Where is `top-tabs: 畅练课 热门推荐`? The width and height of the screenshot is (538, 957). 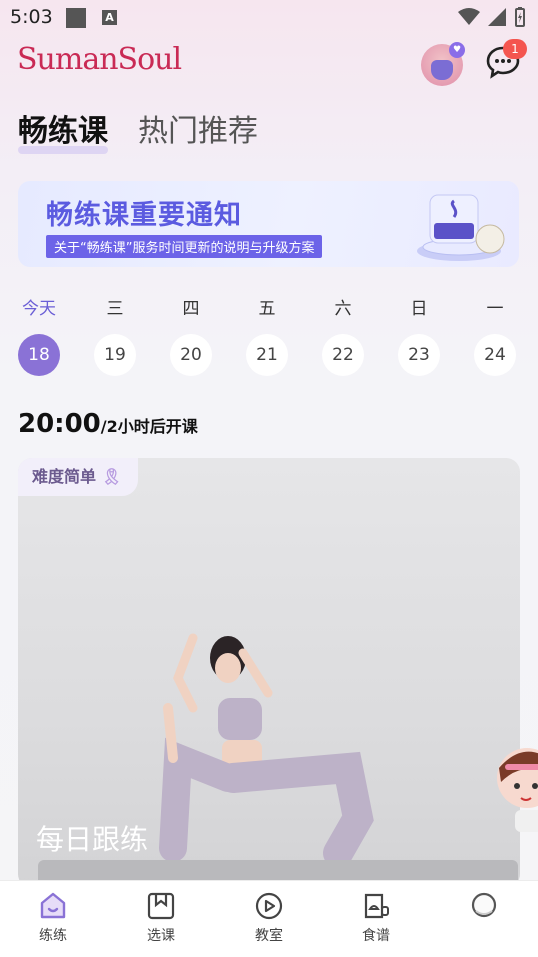 top-tabs: 畅练课 热门推荐 is located at coordinates (138, 130).